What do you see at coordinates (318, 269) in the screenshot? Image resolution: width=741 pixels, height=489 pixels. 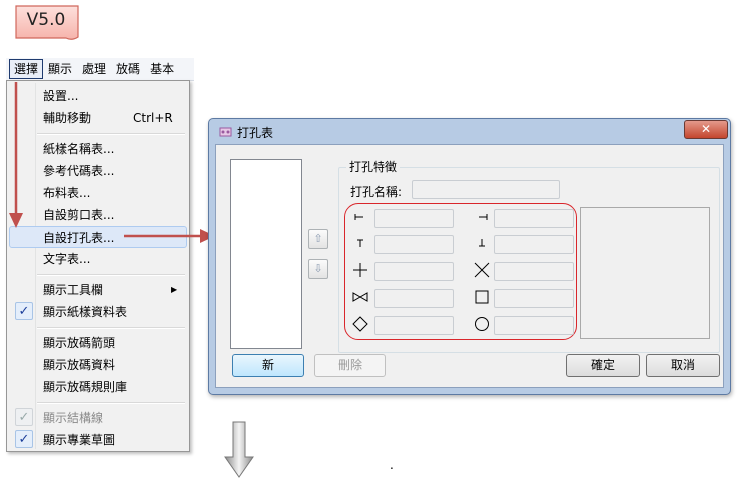 I see `move-down-button: ⇩` at bounding box center [318, 269].